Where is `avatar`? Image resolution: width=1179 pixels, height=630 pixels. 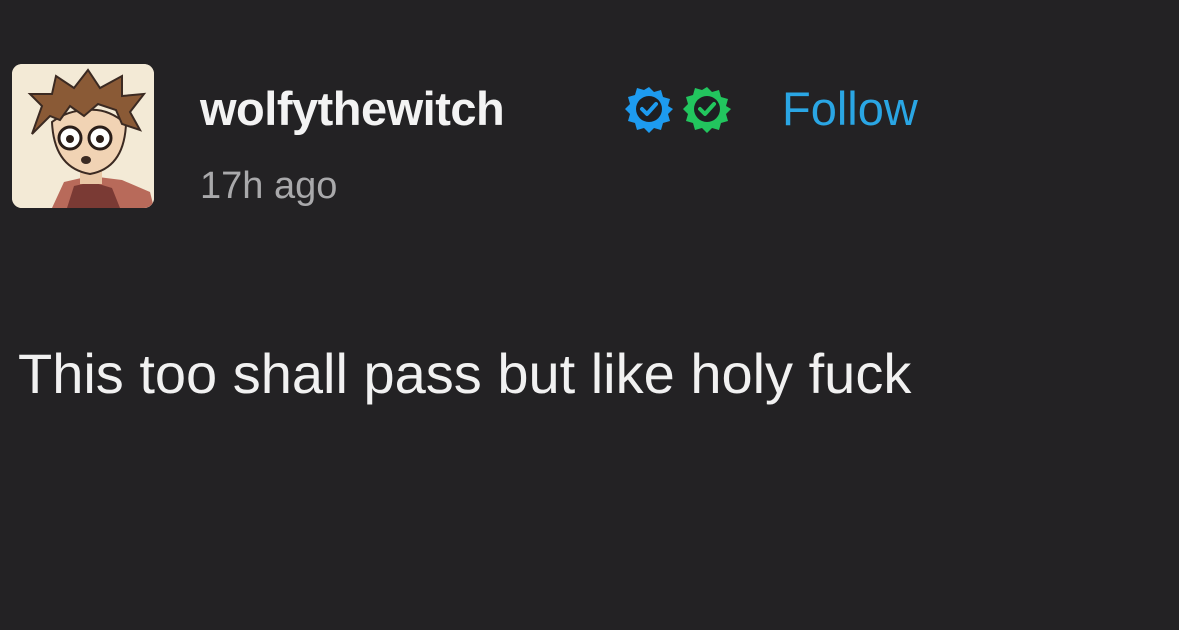
avatar is located at coordinates (83, 136).